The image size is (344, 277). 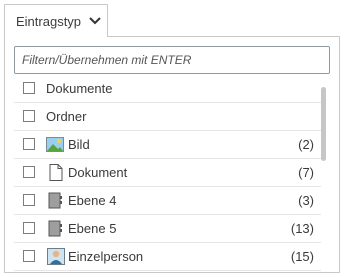 What do you see at coordinates (56, 256) in the screenshot?
I see `person-icon` at bounding box center [56, 256].